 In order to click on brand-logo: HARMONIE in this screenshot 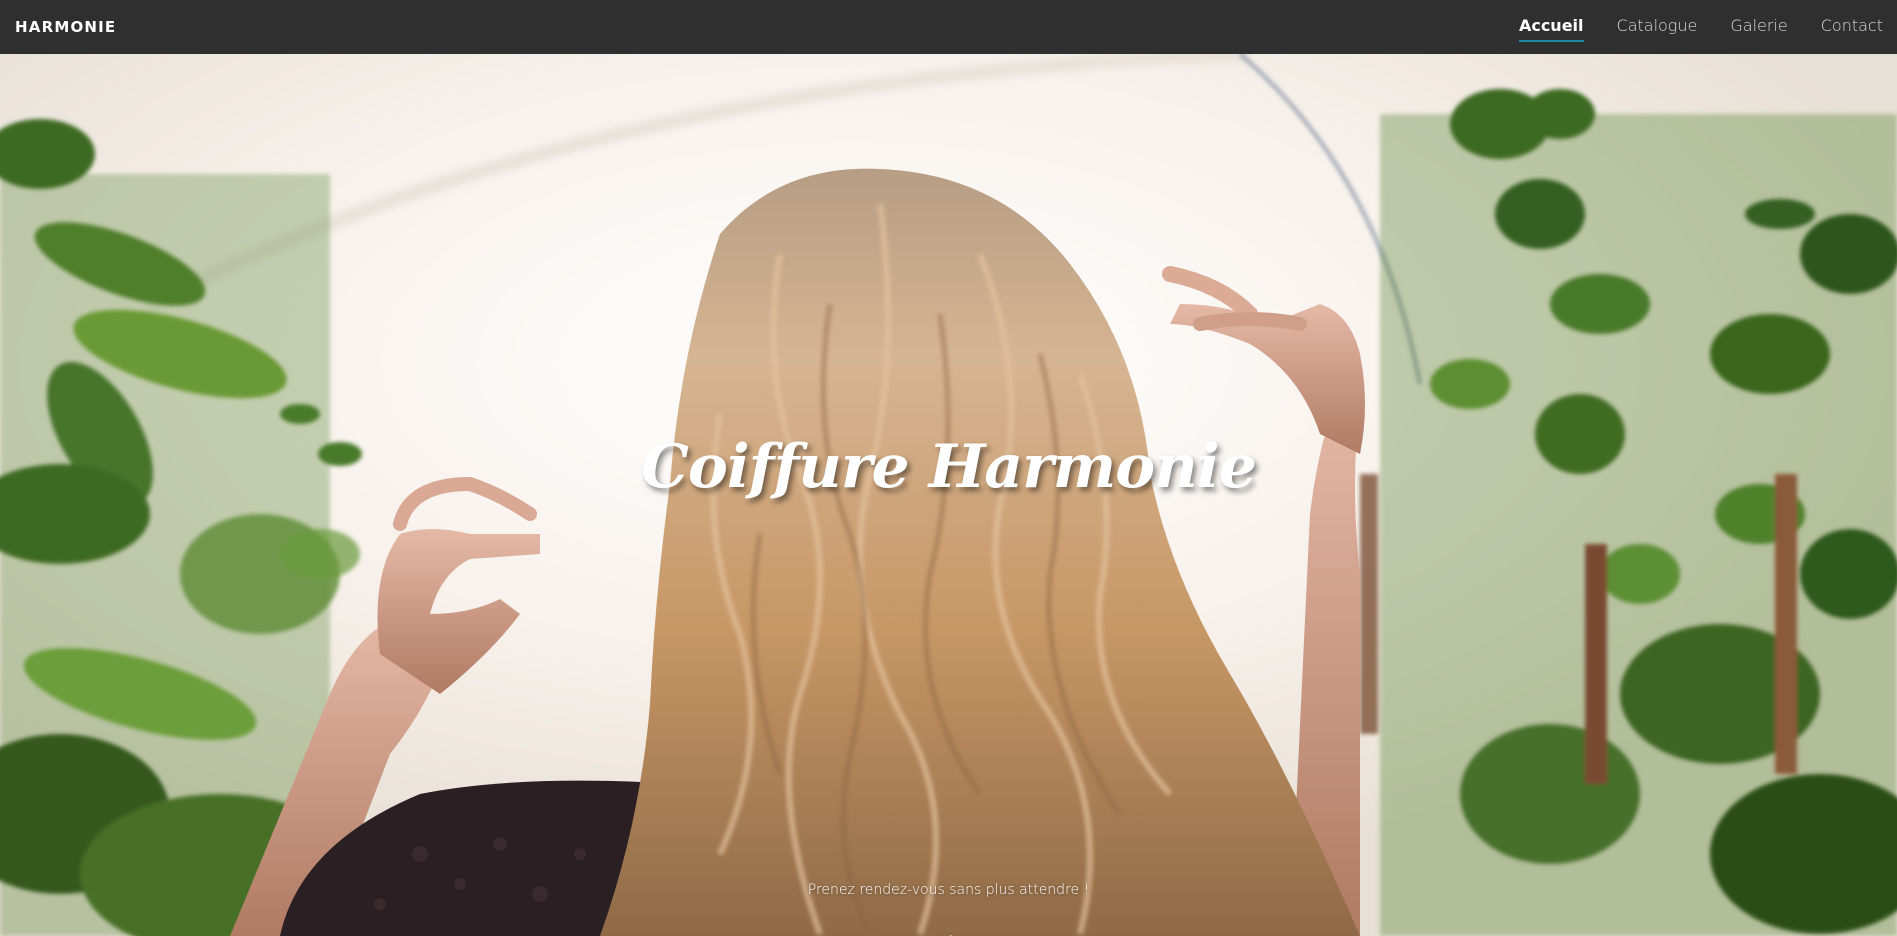, I will do `click(65, 27)`.